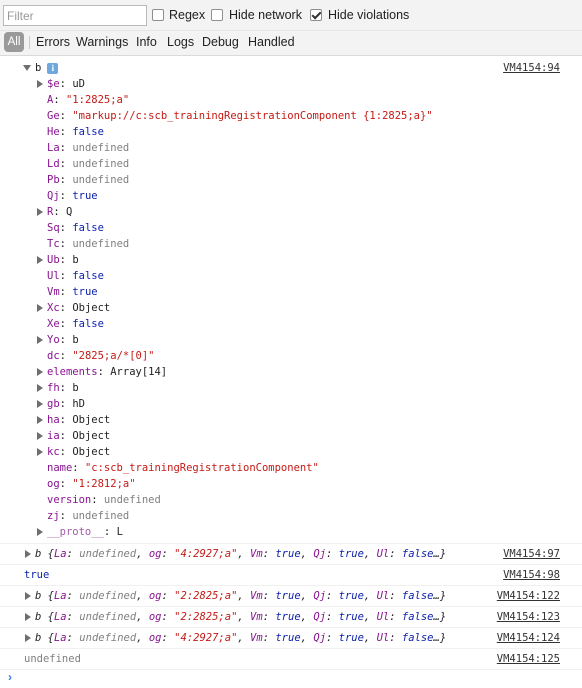  I want to click on property-row: Ld: undefined, so click(88, 164).